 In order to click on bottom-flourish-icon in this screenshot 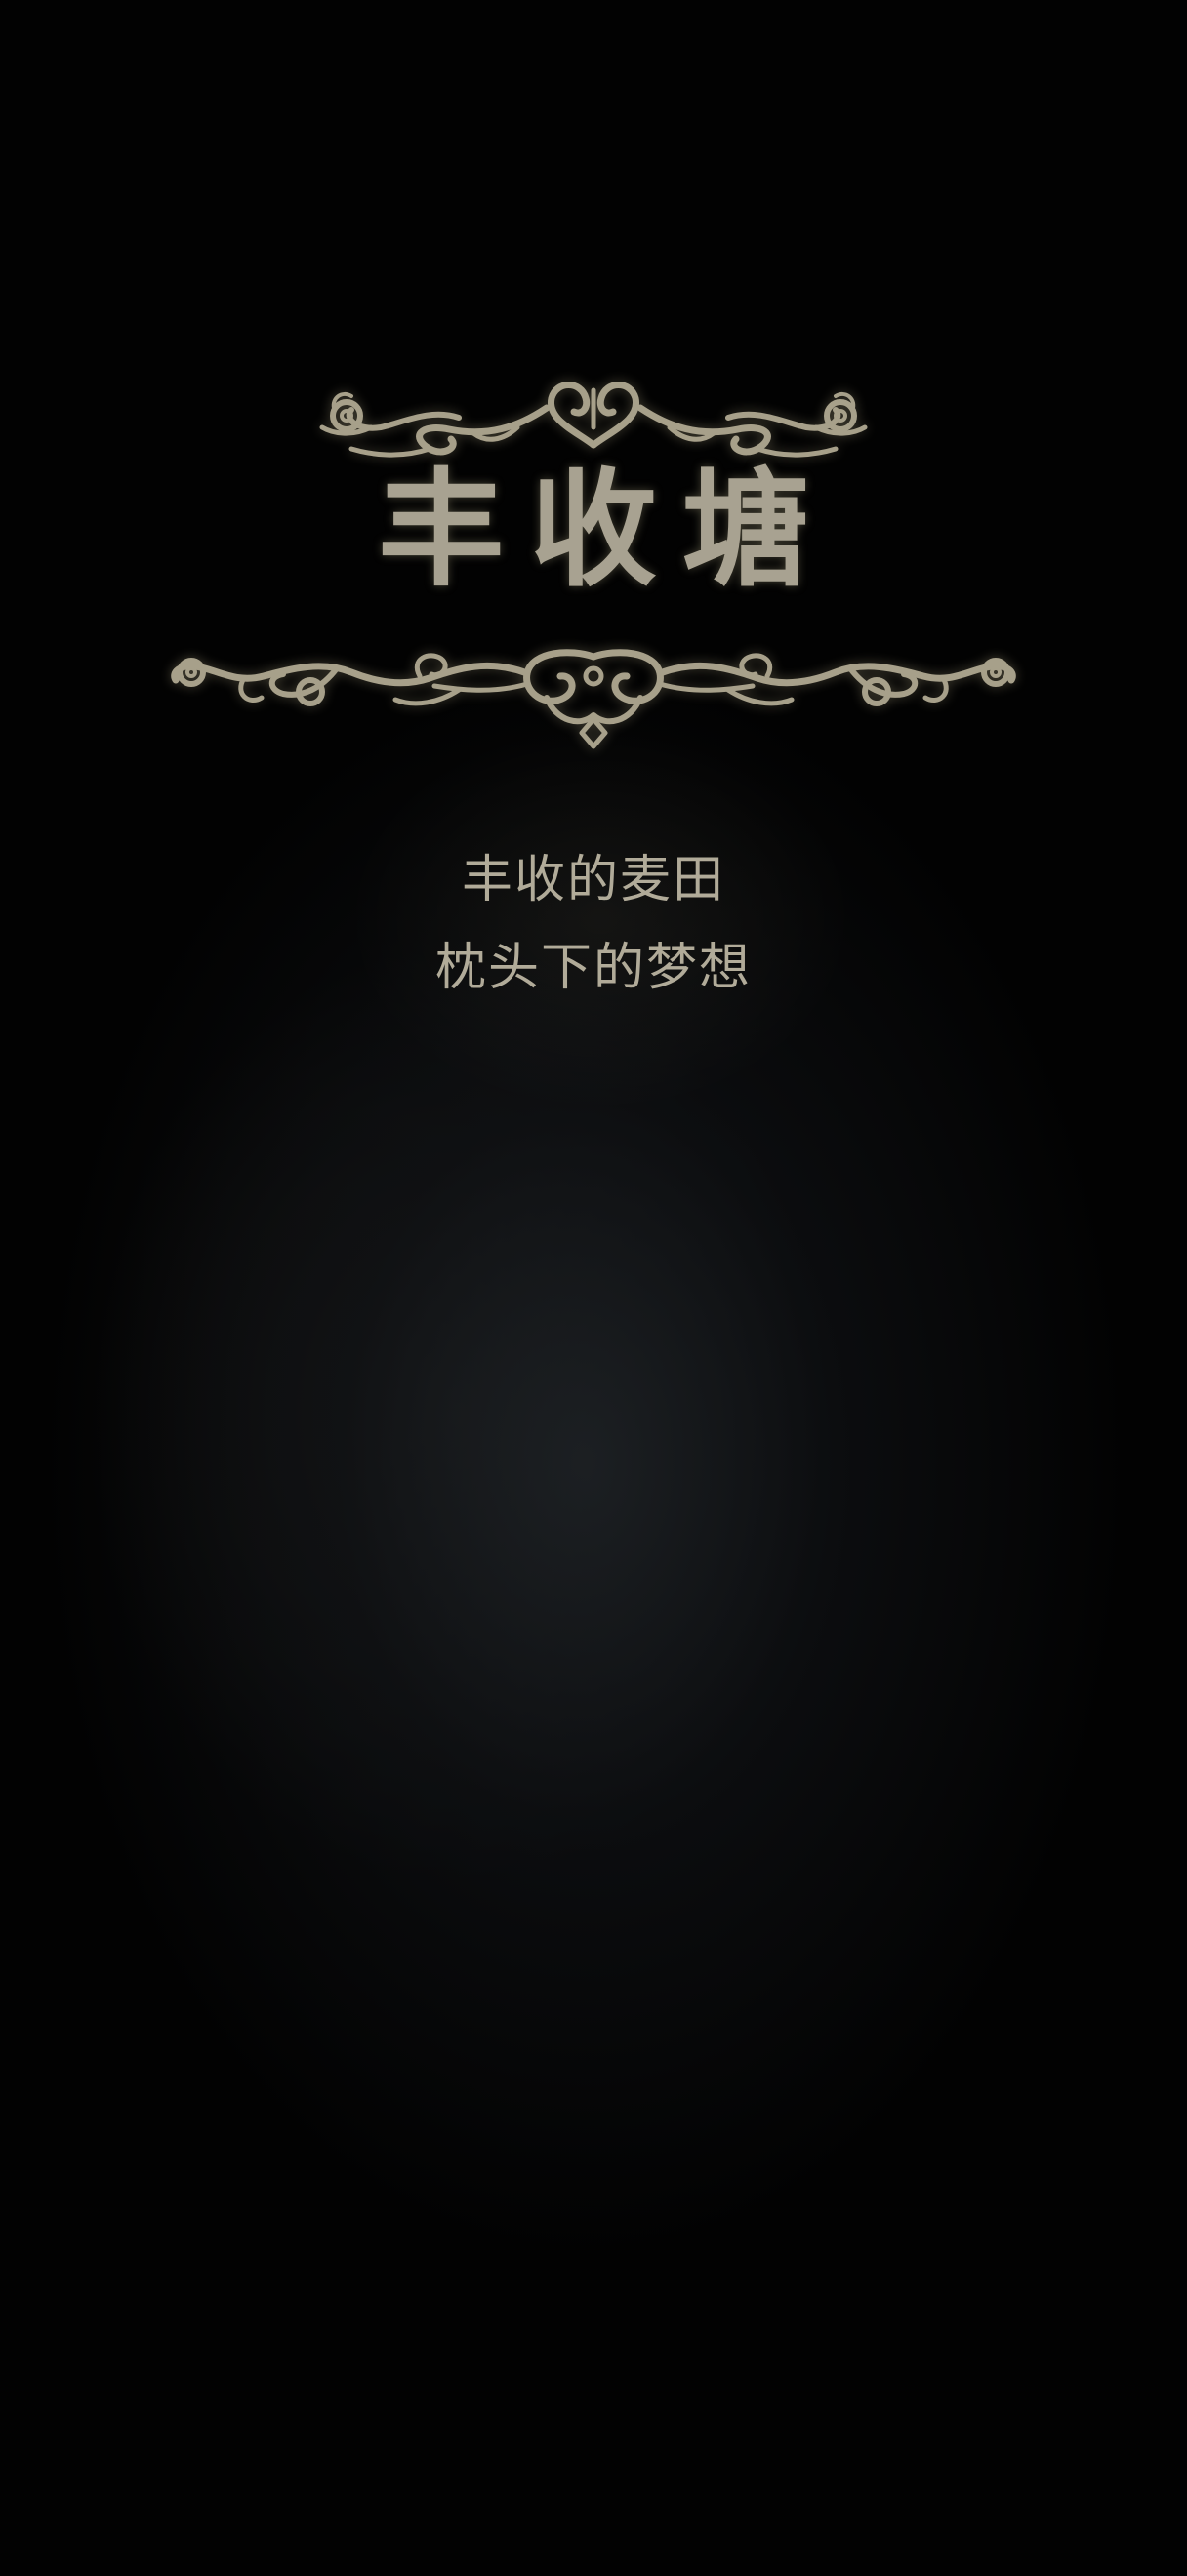, I will do `click(593, 699)`.